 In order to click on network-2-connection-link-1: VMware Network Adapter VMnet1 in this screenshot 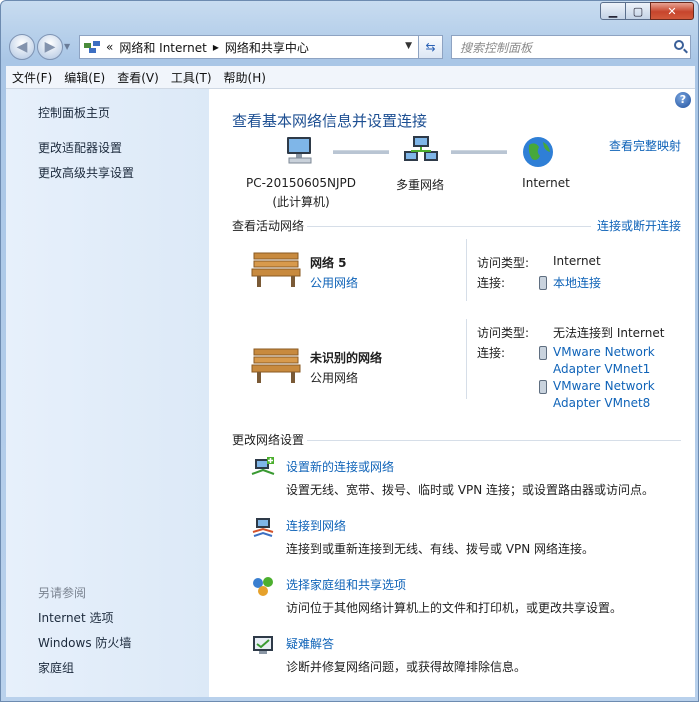, I will do `click(604, 361)`.